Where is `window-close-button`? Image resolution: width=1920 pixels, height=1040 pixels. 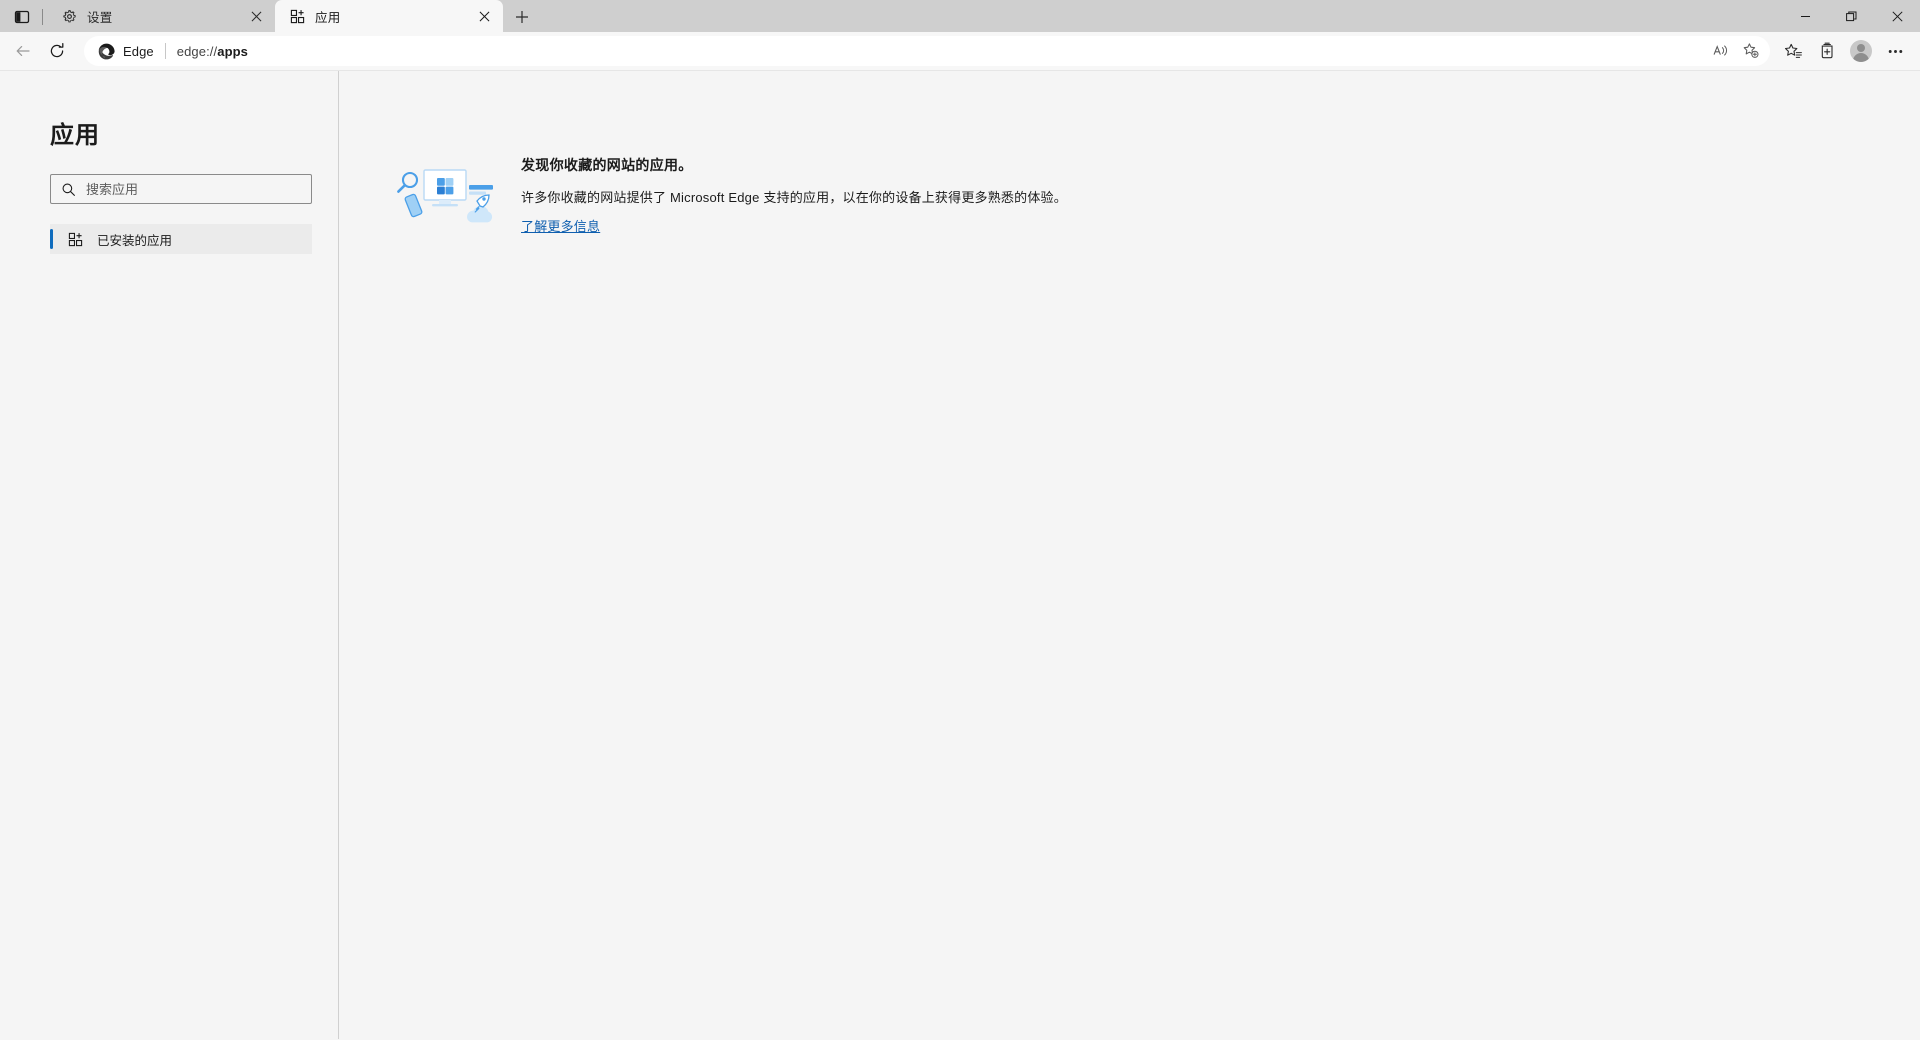 window-close-button is located at coordinates (1897, 16).